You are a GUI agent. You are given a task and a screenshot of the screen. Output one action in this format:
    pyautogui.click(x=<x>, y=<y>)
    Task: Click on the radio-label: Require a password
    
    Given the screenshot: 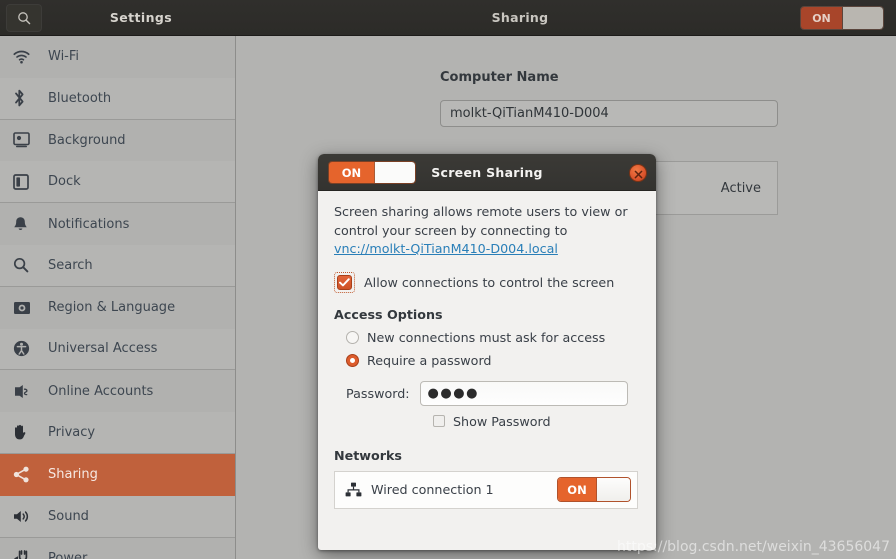 What is the action you would take?
    pyautogui.click(x=429, y=360)
    